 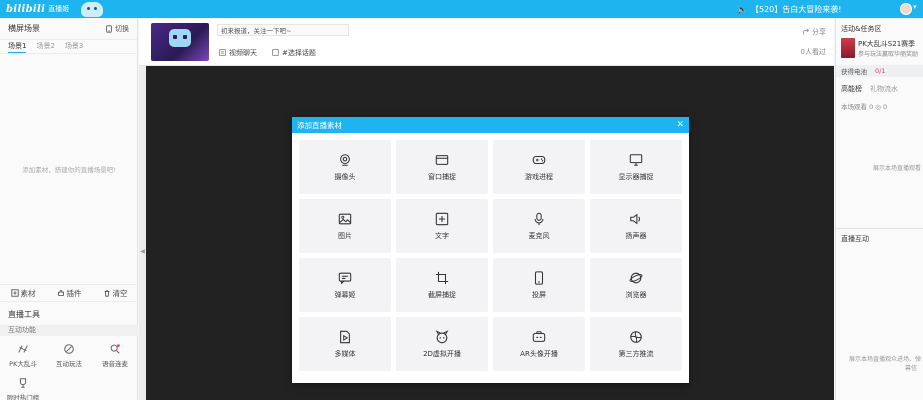 I want to click on image-icon, so click(x=345, y=218).